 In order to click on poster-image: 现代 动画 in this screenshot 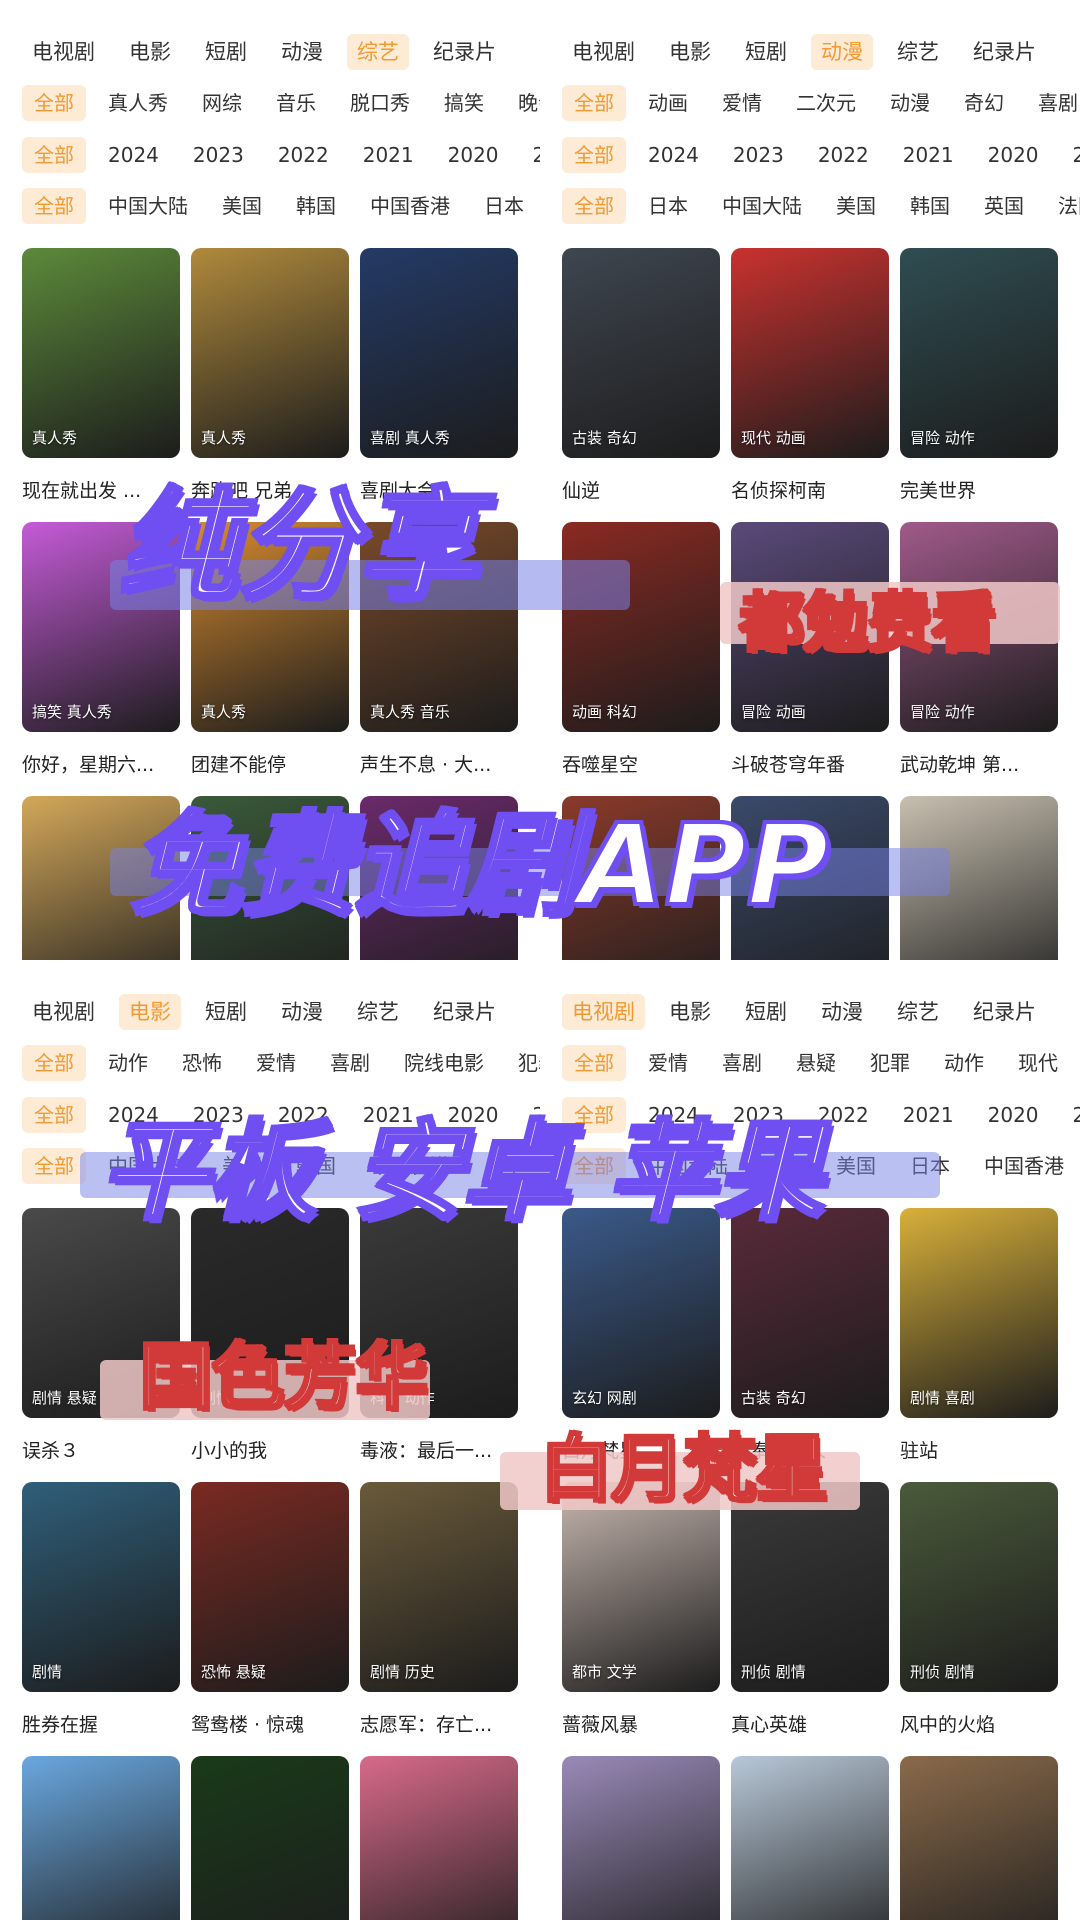, I will do `click(810, 353)`.